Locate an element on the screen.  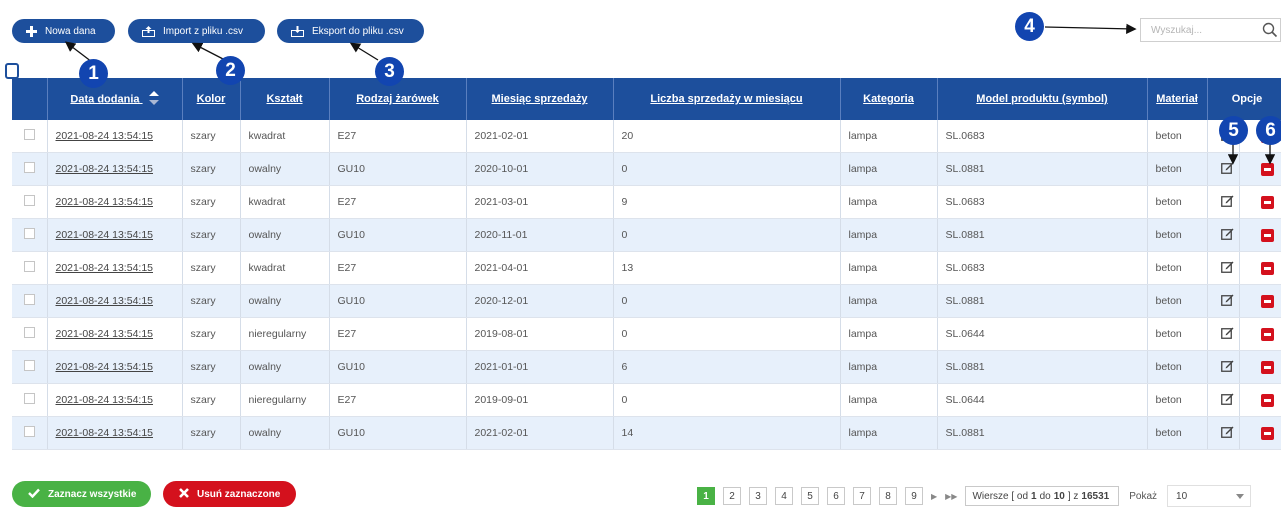
last-page-icon: ▶▶ is located at coordinates (951, 496).